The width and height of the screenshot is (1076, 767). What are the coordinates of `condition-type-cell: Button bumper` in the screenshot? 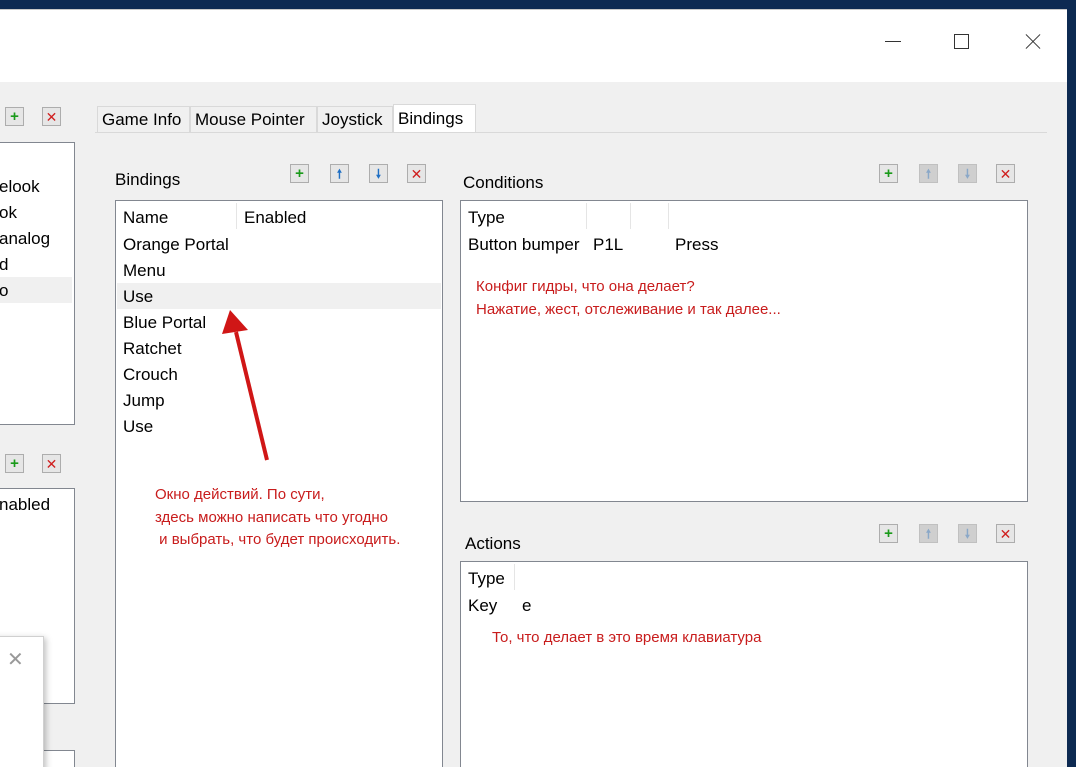 It's located at (524, 245).